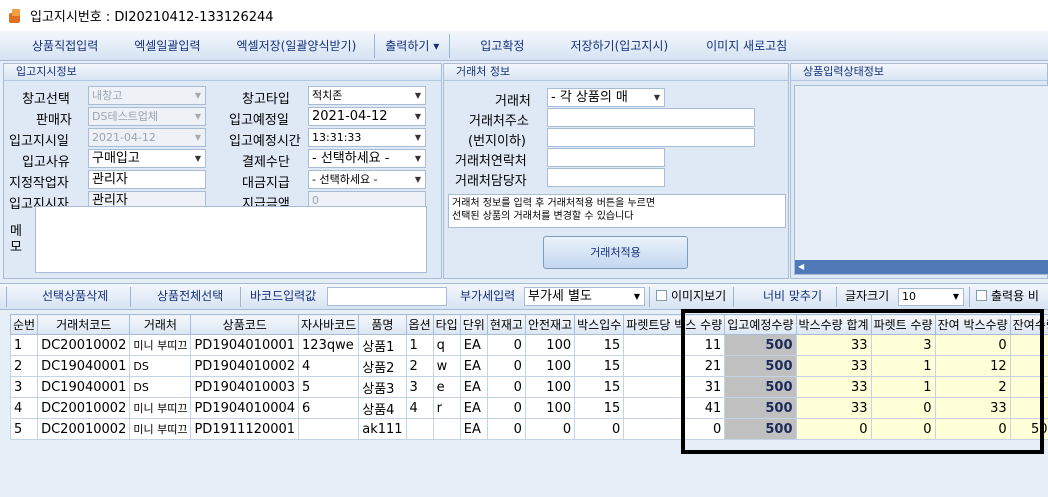  I want to click on warehouse-select-dropdown: 내창고 ▼, so click(147, 95).